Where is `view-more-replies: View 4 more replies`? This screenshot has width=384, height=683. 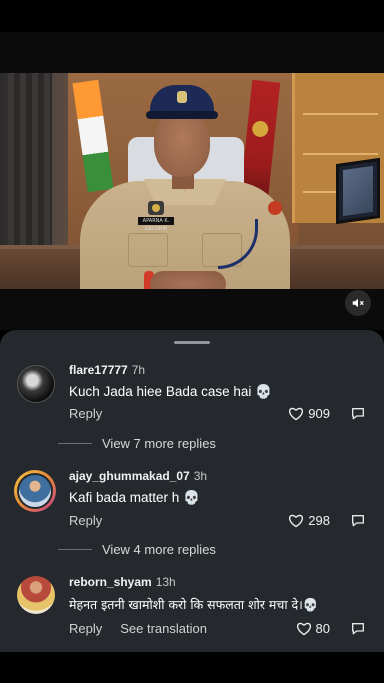
view-more-replies: View 4 more replies is located at coordinates (137, 549).